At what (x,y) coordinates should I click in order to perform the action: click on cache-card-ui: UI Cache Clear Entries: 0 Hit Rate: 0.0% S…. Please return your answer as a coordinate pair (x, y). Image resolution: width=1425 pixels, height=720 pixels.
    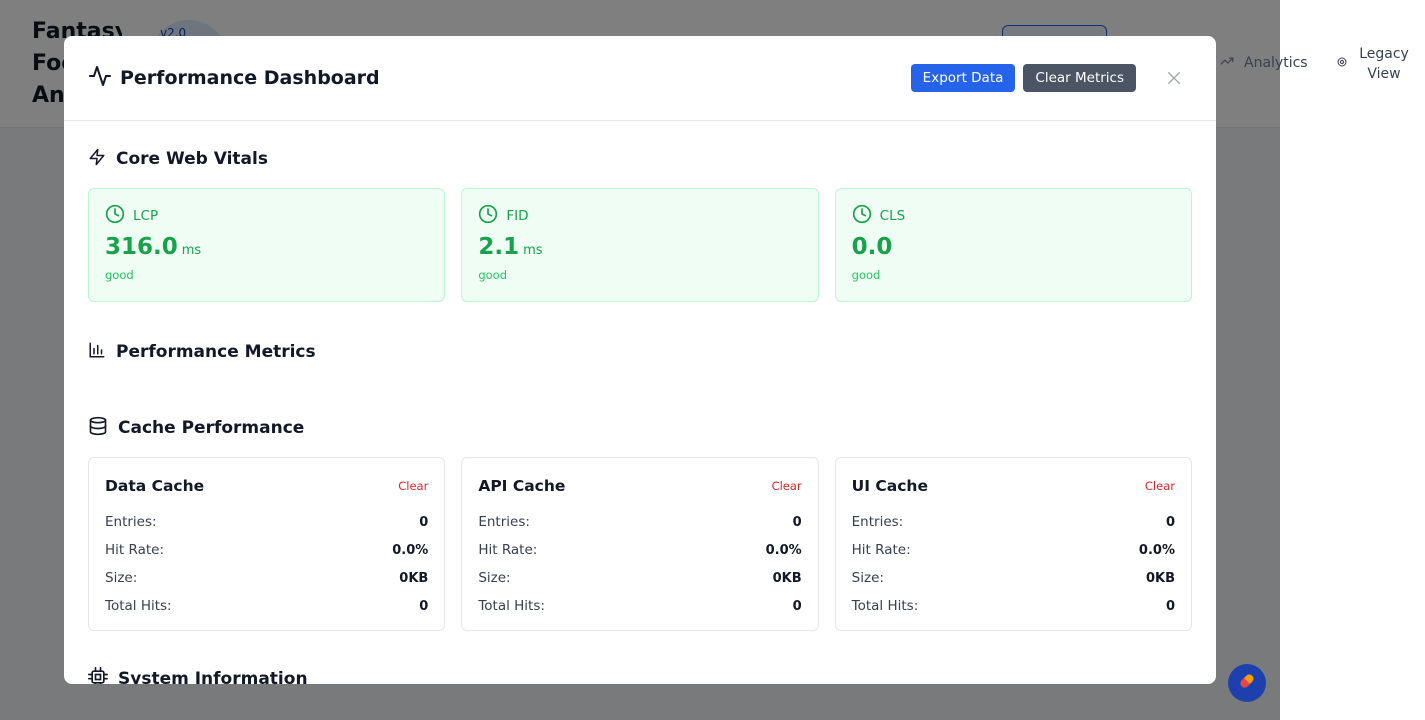
    Looking at the image, I should click on (1013, 544).